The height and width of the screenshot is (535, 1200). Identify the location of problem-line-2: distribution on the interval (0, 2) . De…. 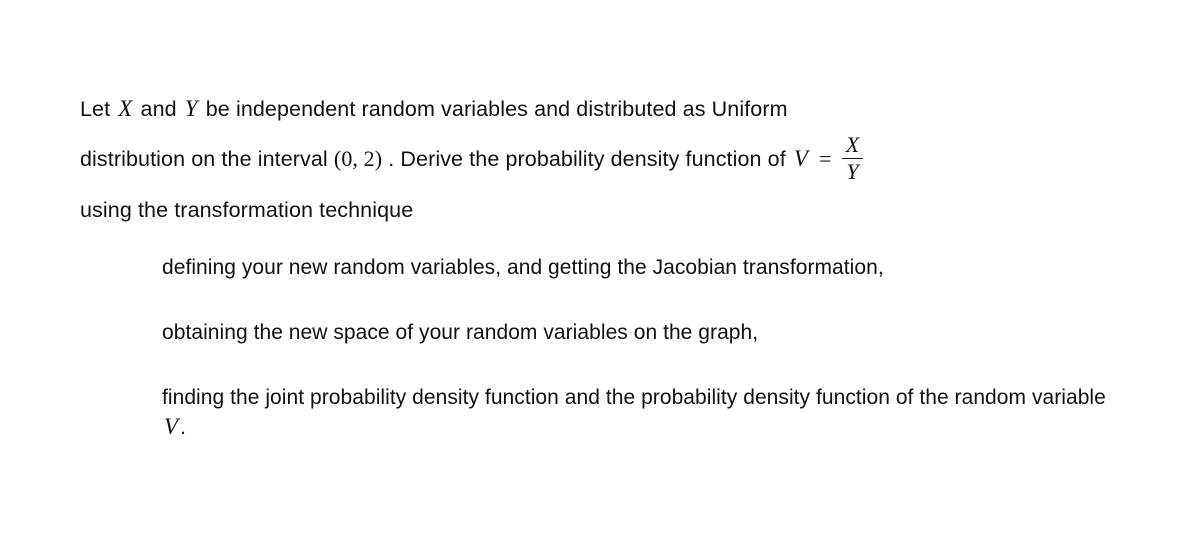
(610, 158).